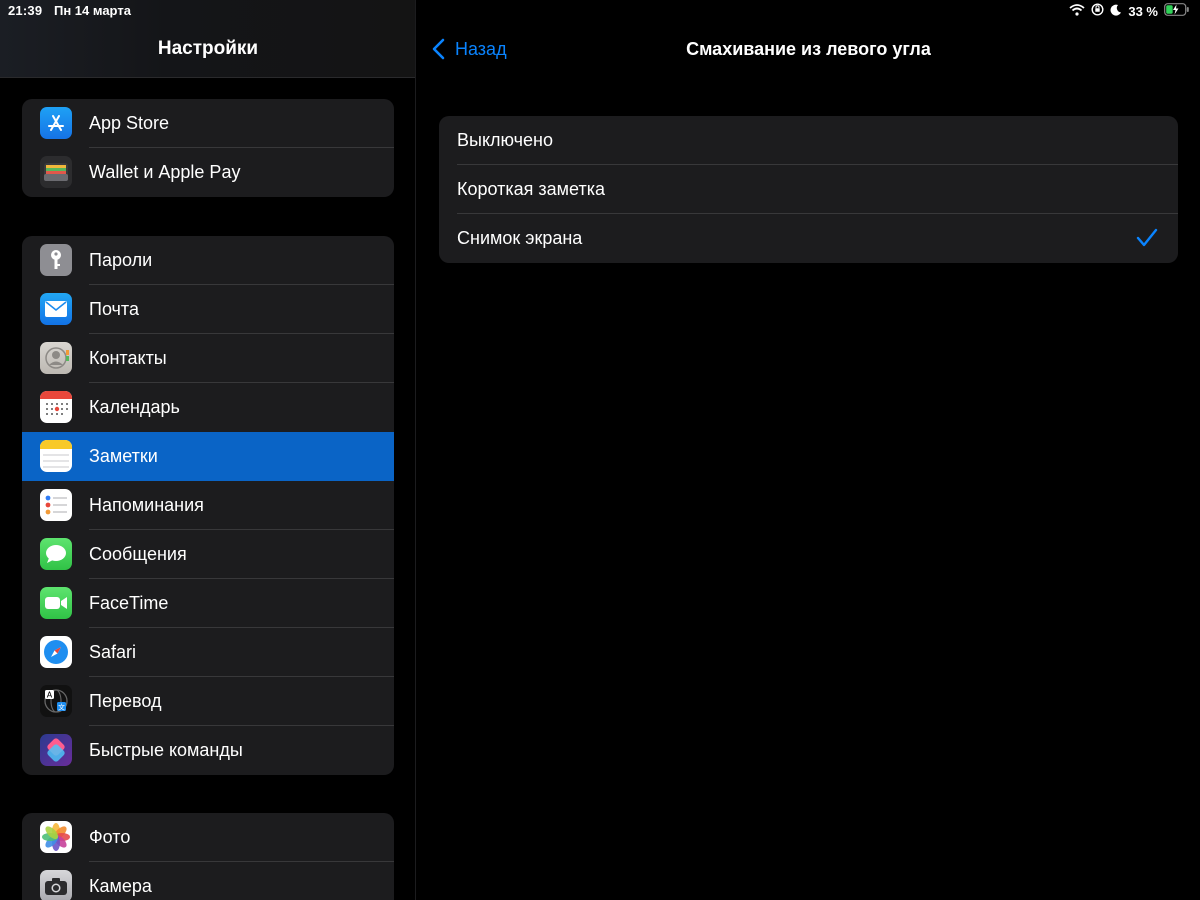 The image size is (1200, 900). I want to click on messages-icon, so click(56, 554).